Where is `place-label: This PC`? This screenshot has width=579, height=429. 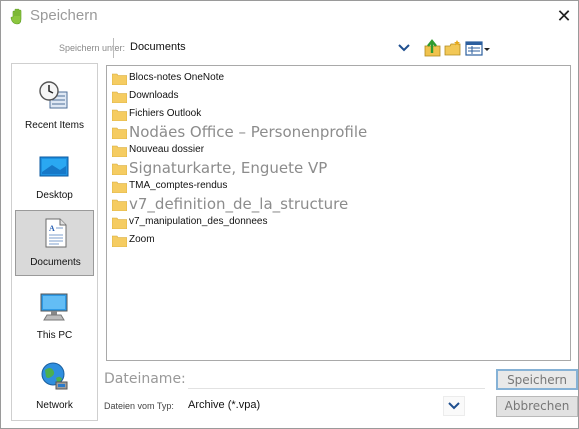 place-label: This PC is located at coordinates (54, 335).